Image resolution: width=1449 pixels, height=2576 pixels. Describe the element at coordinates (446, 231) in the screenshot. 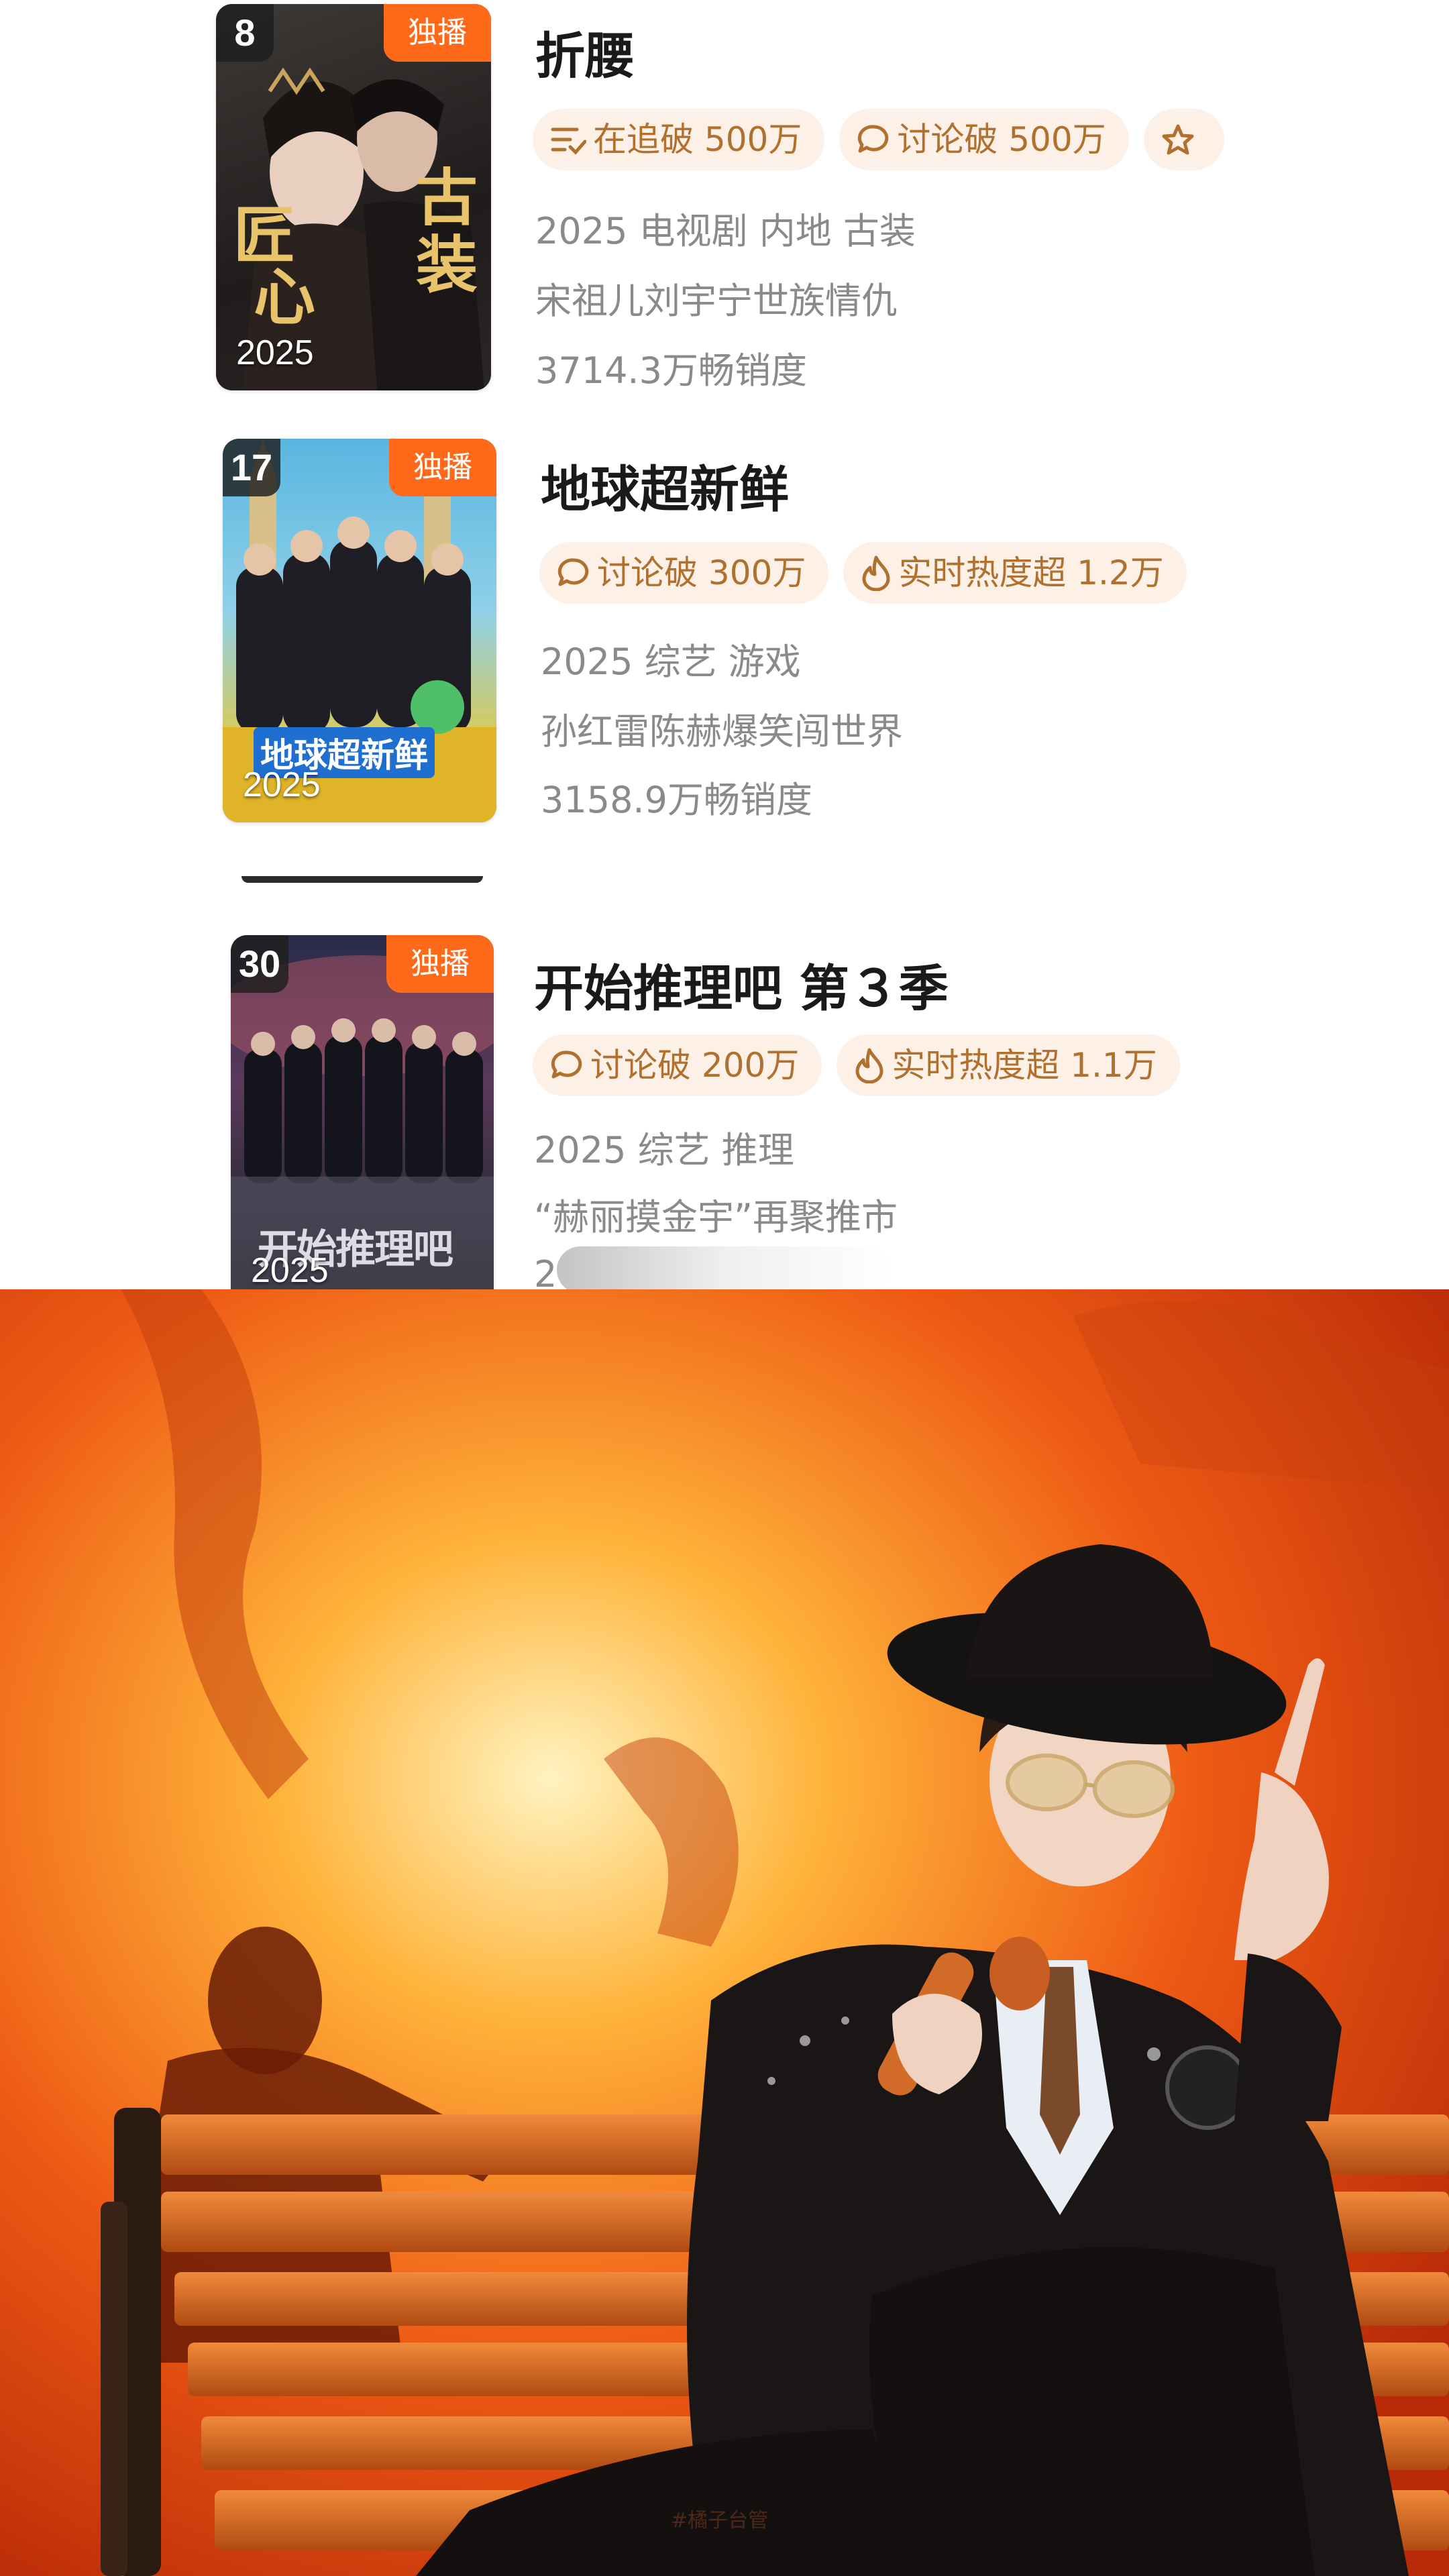

I see `poster-art-text: 古 装` at that location.